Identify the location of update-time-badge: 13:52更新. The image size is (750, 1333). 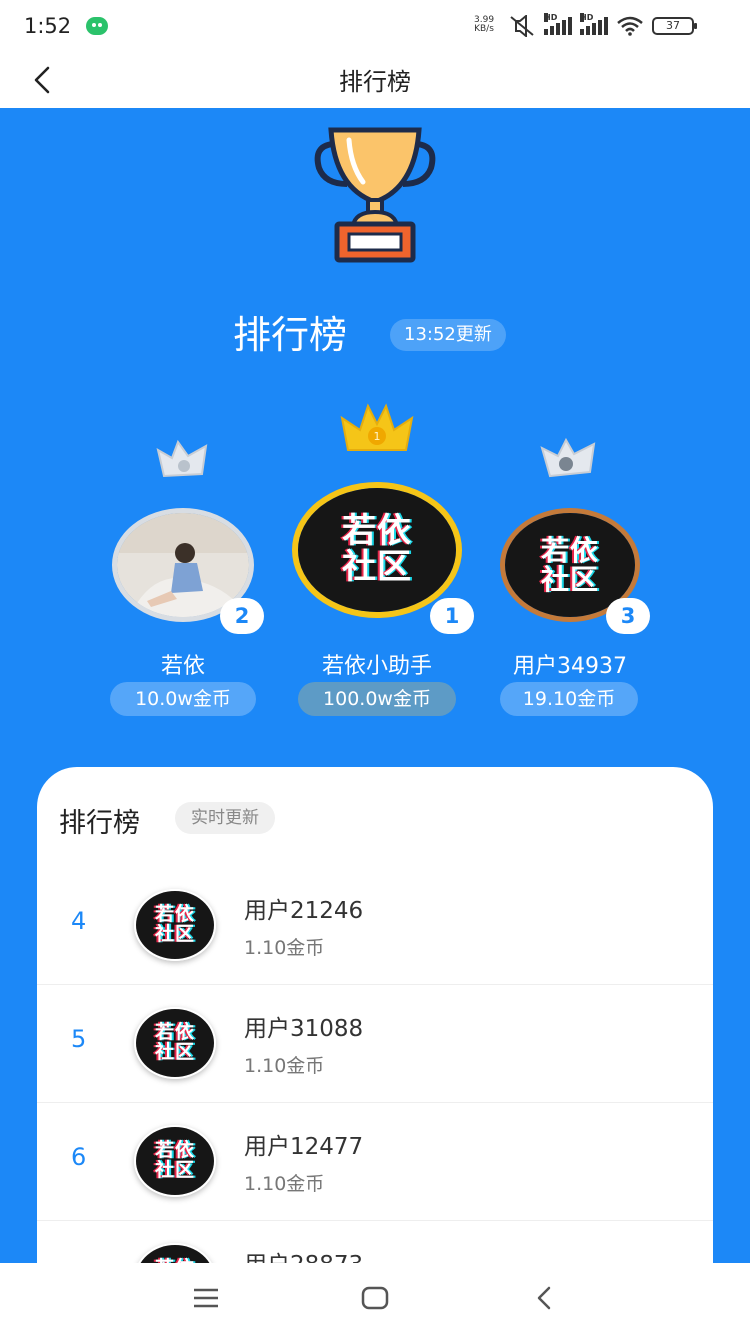
(448, 335).